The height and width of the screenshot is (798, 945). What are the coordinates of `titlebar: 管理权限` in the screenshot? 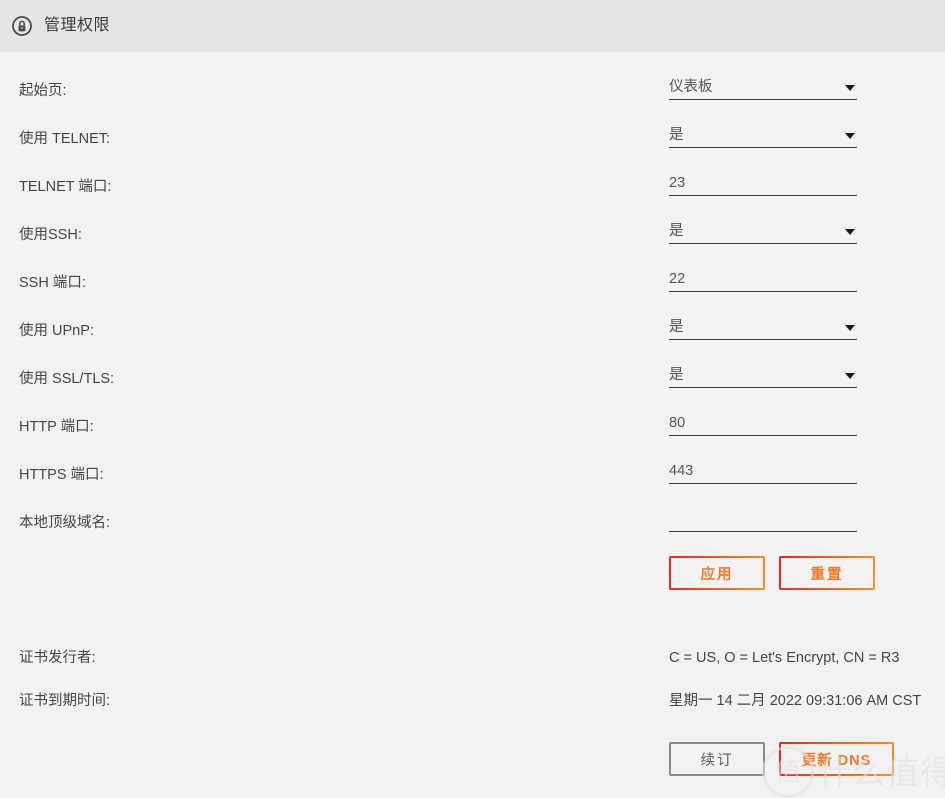 It's located at (472, 26).